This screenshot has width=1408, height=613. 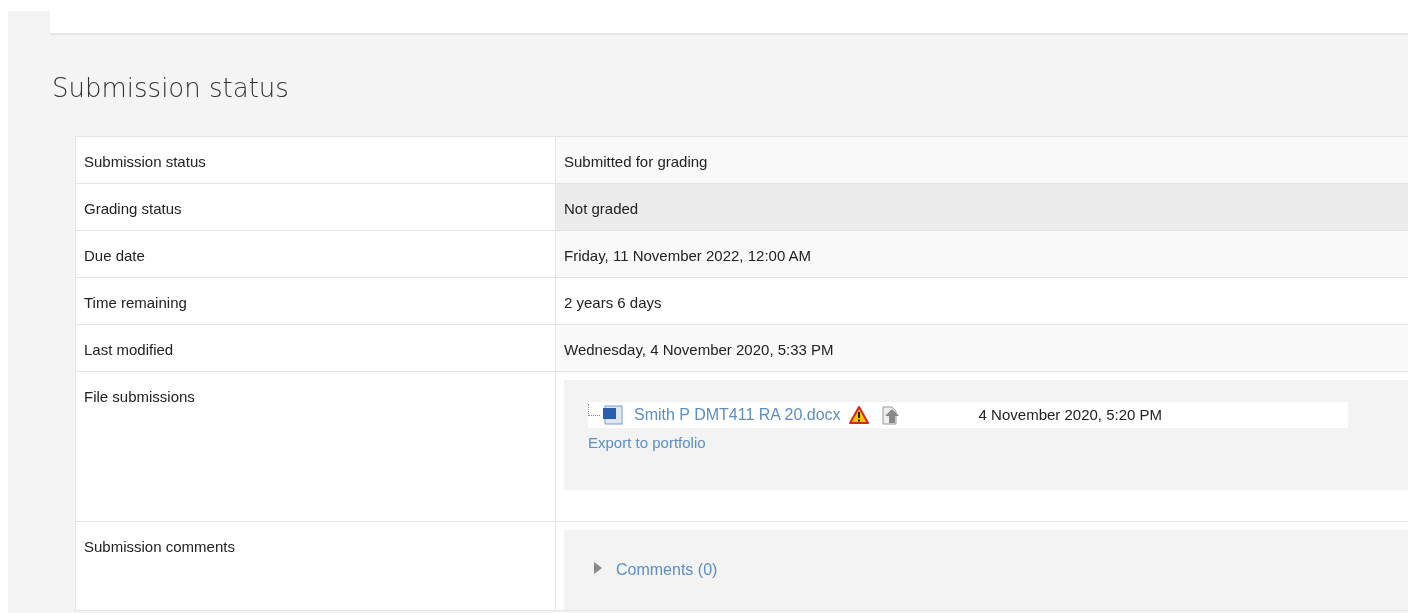 I want to click on word-document-icon, so click(x=613, y=415).